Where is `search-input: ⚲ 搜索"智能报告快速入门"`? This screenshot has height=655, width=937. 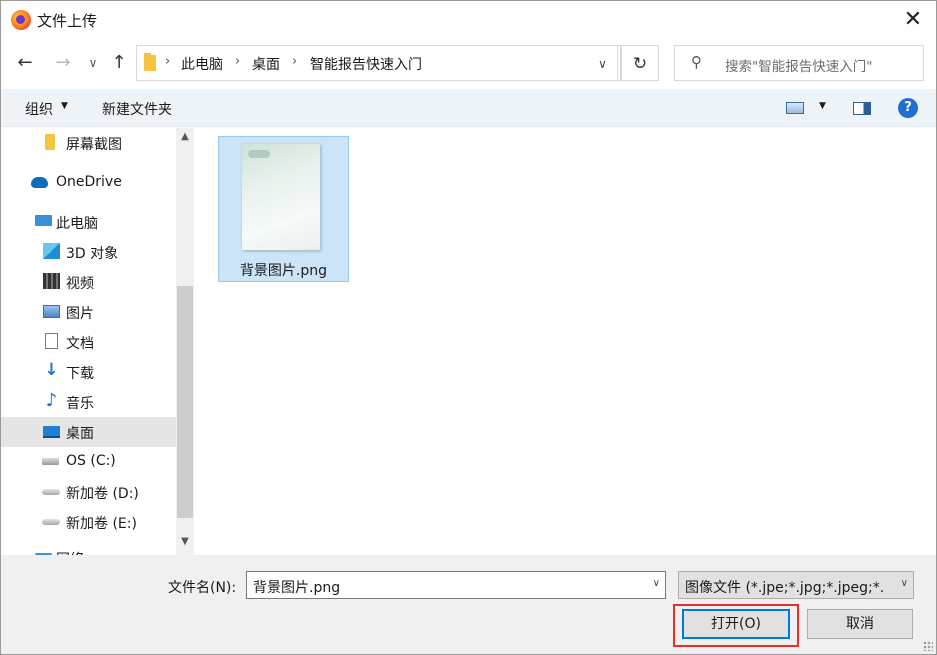 search-input: ⚲ 搜索"智能报告快速入门" is located at coordinates (799, 63).